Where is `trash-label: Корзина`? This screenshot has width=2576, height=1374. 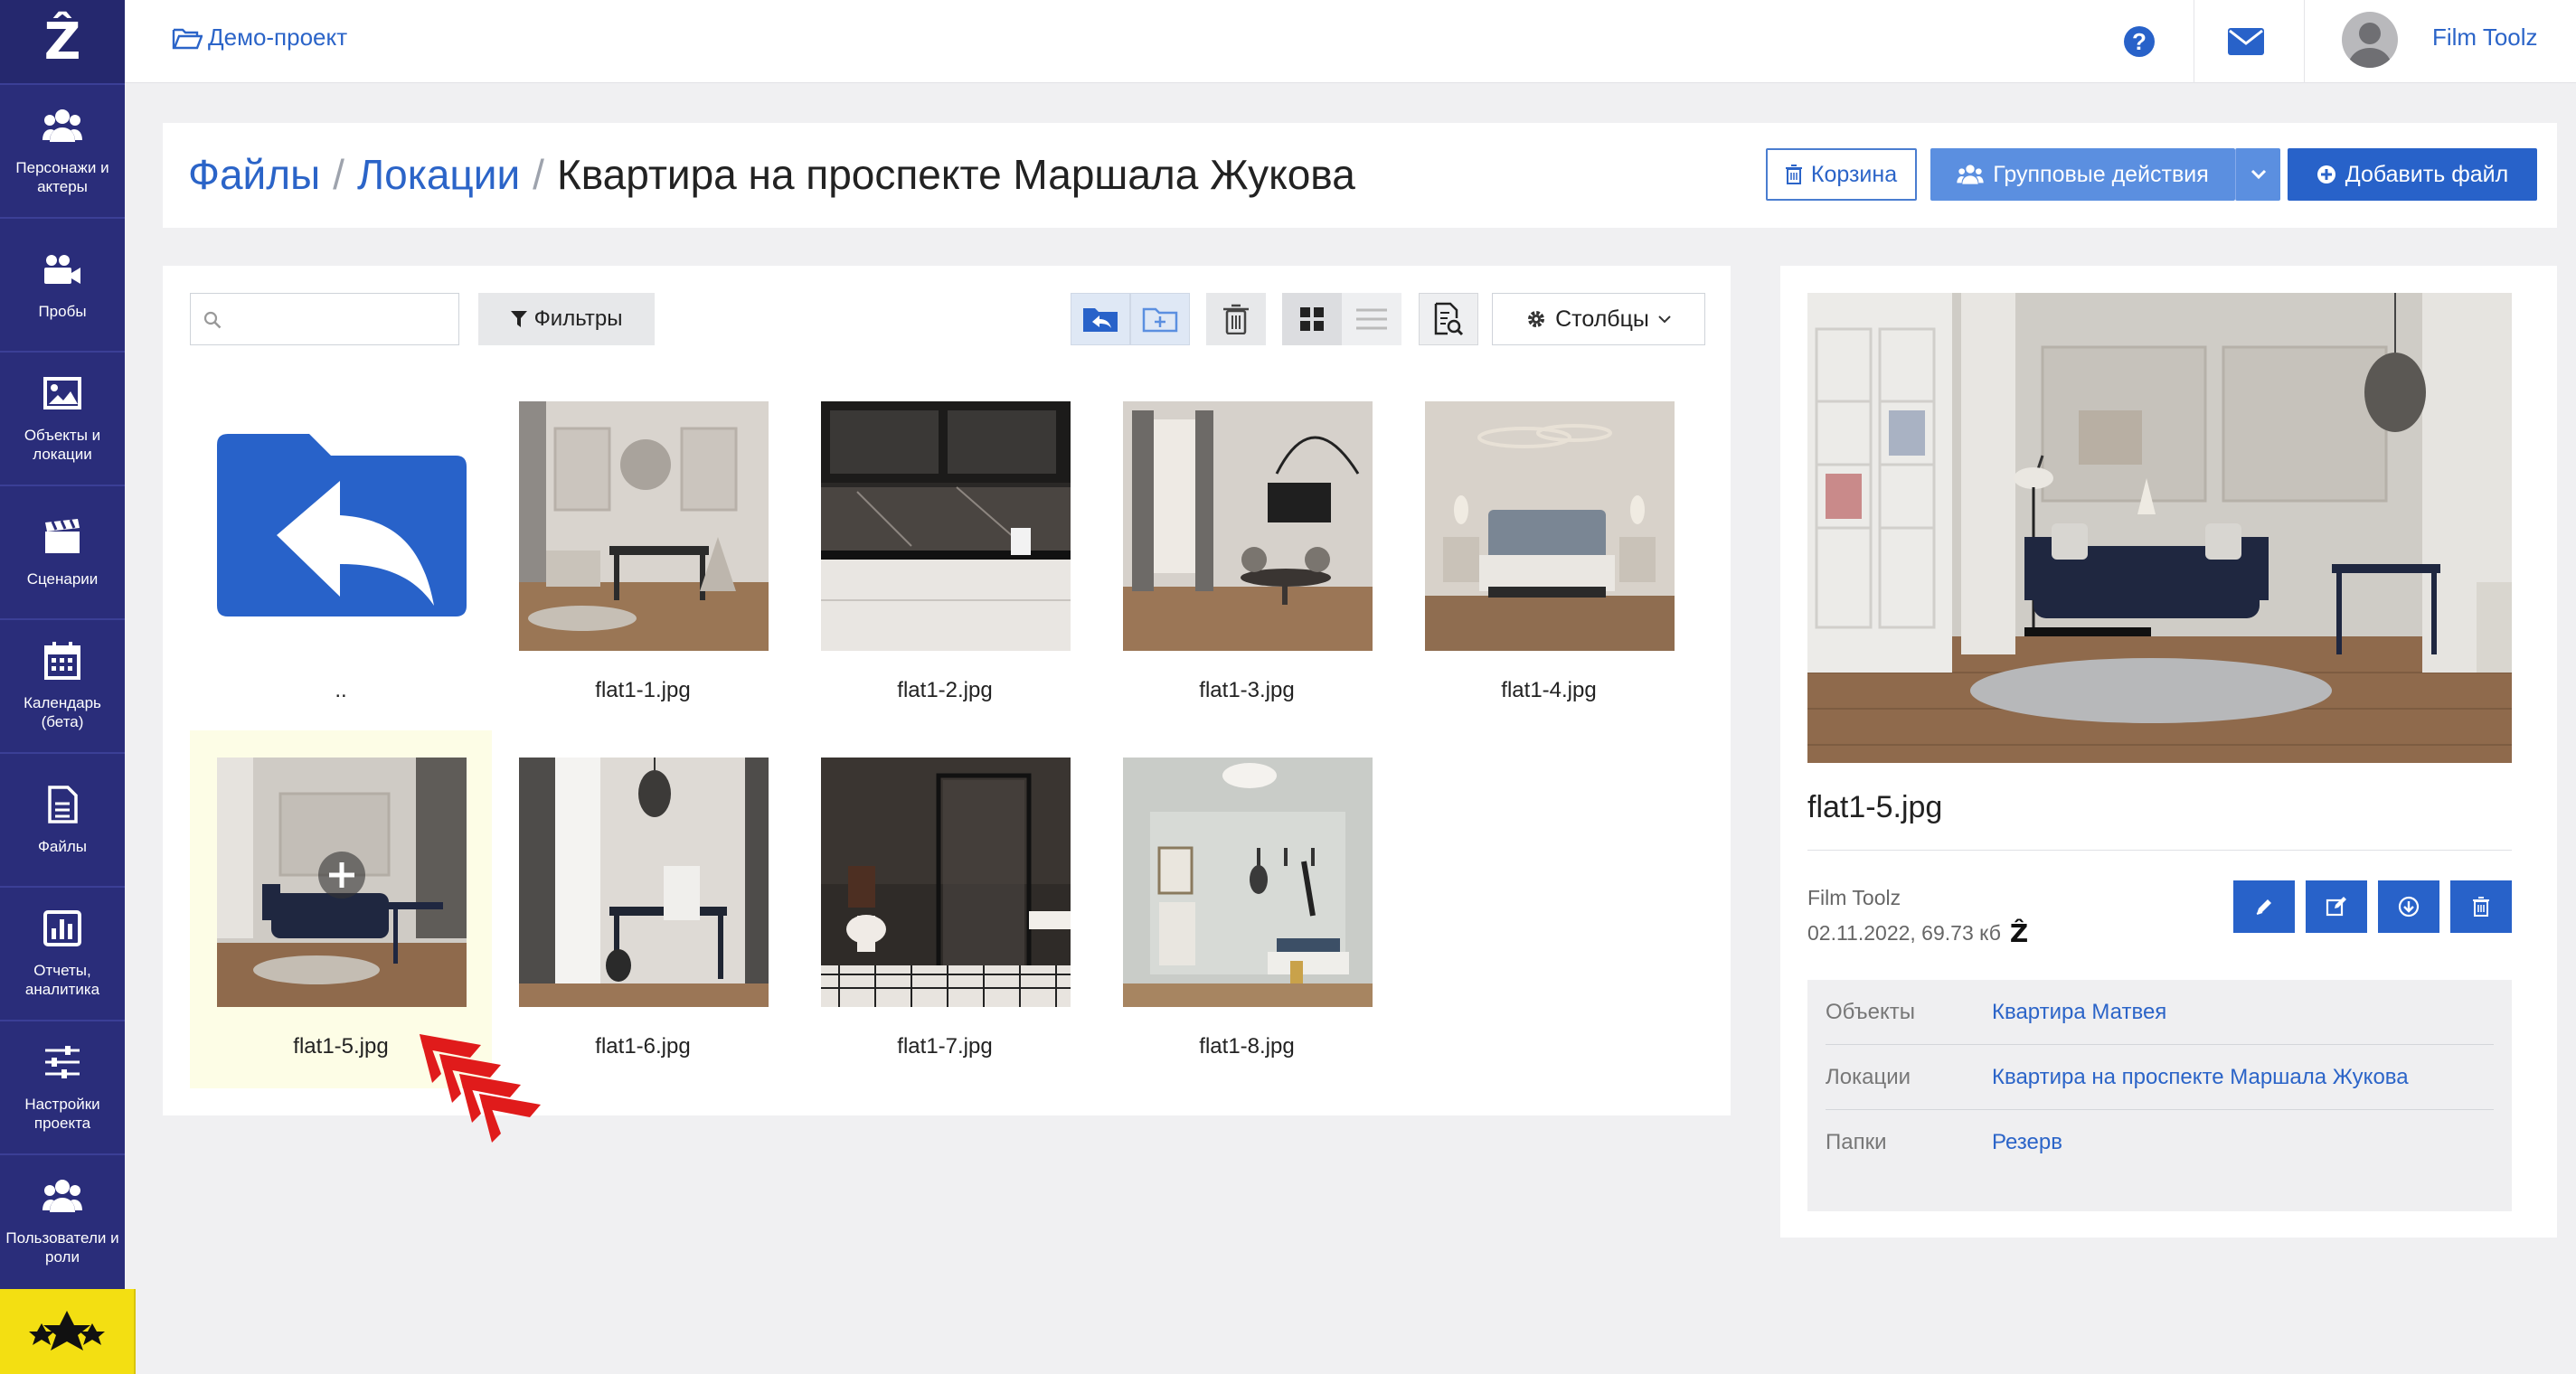 trash-label: Корзина is located at coordinates (1854, 174).